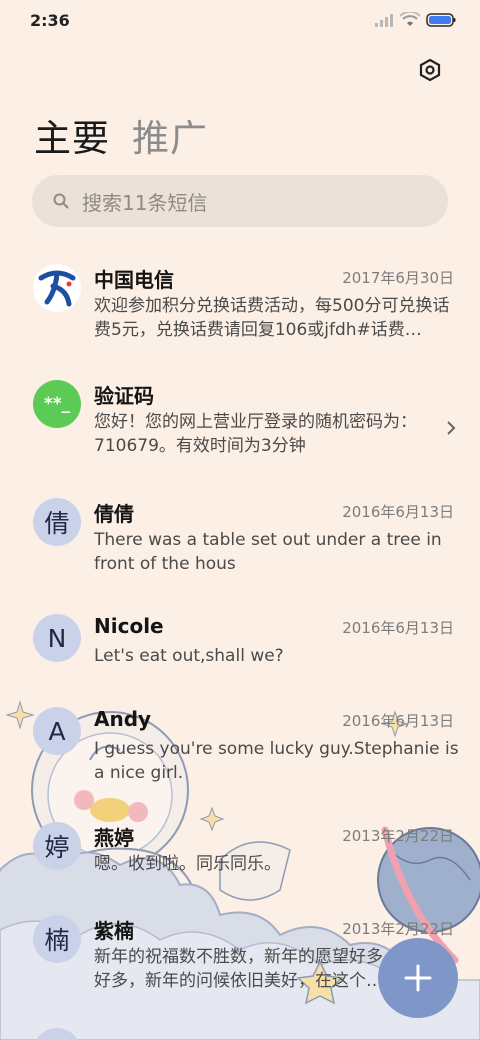  Describe the element at coordinates (240, 201) in the screenshot. I see `search-input: 搜索11条短信` at that location.